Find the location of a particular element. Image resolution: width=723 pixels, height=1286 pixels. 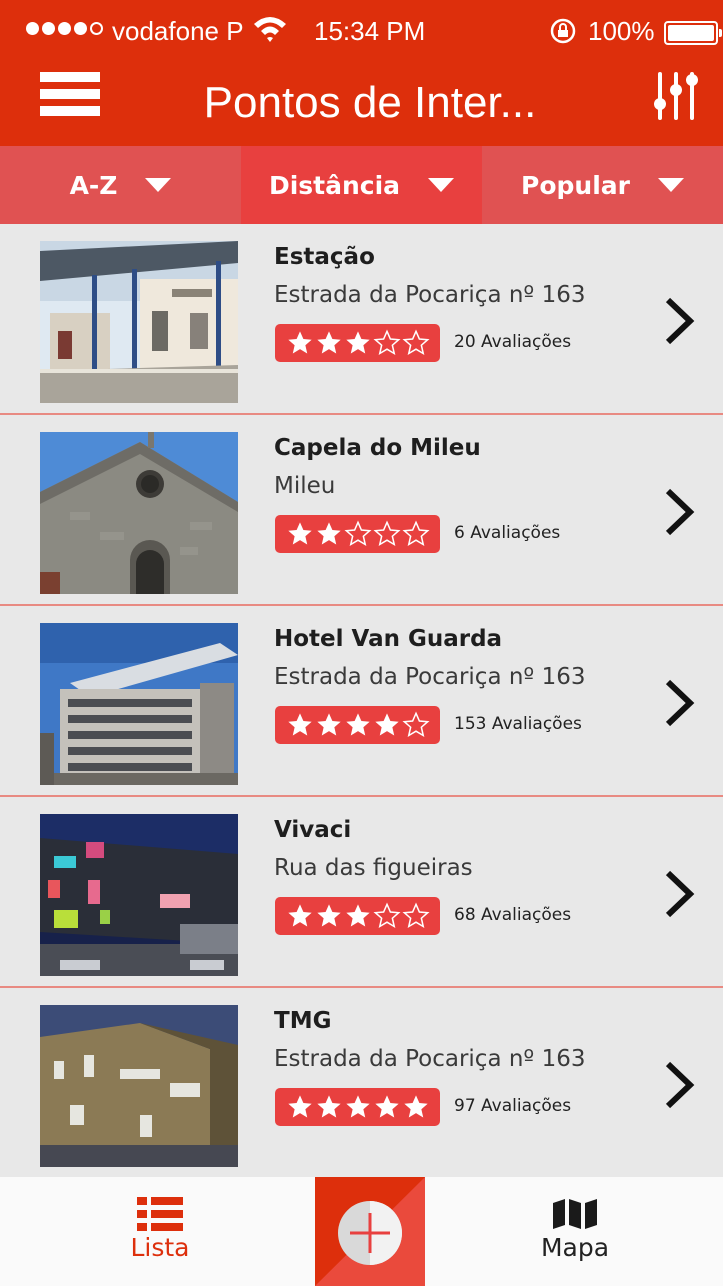

mall-photo is located at coordinates (139, 895).